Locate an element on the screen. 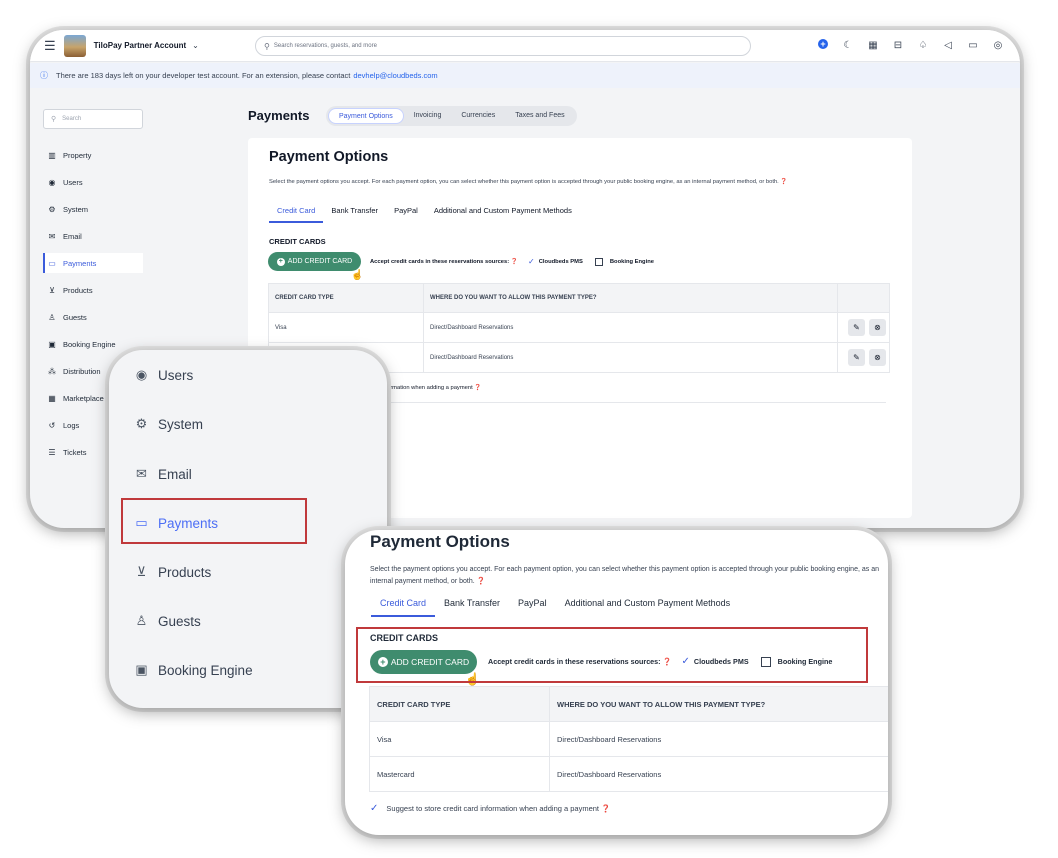 The height and width of the screenshot is (858, 1058). zoom-sidebar-label: Booking Engine is located at coordinates (205, 670).